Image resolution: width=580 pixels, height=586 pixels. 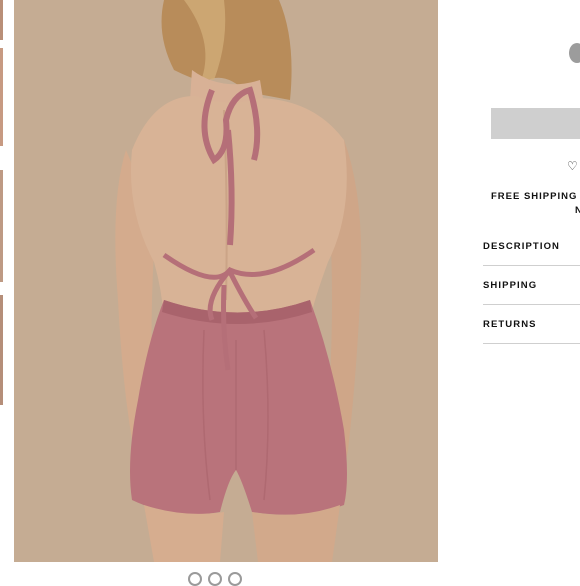 What do you see at coordinates (2, 290) in the screenshot?
I see `thumbnail-strip` at bounding box center [2, 290].